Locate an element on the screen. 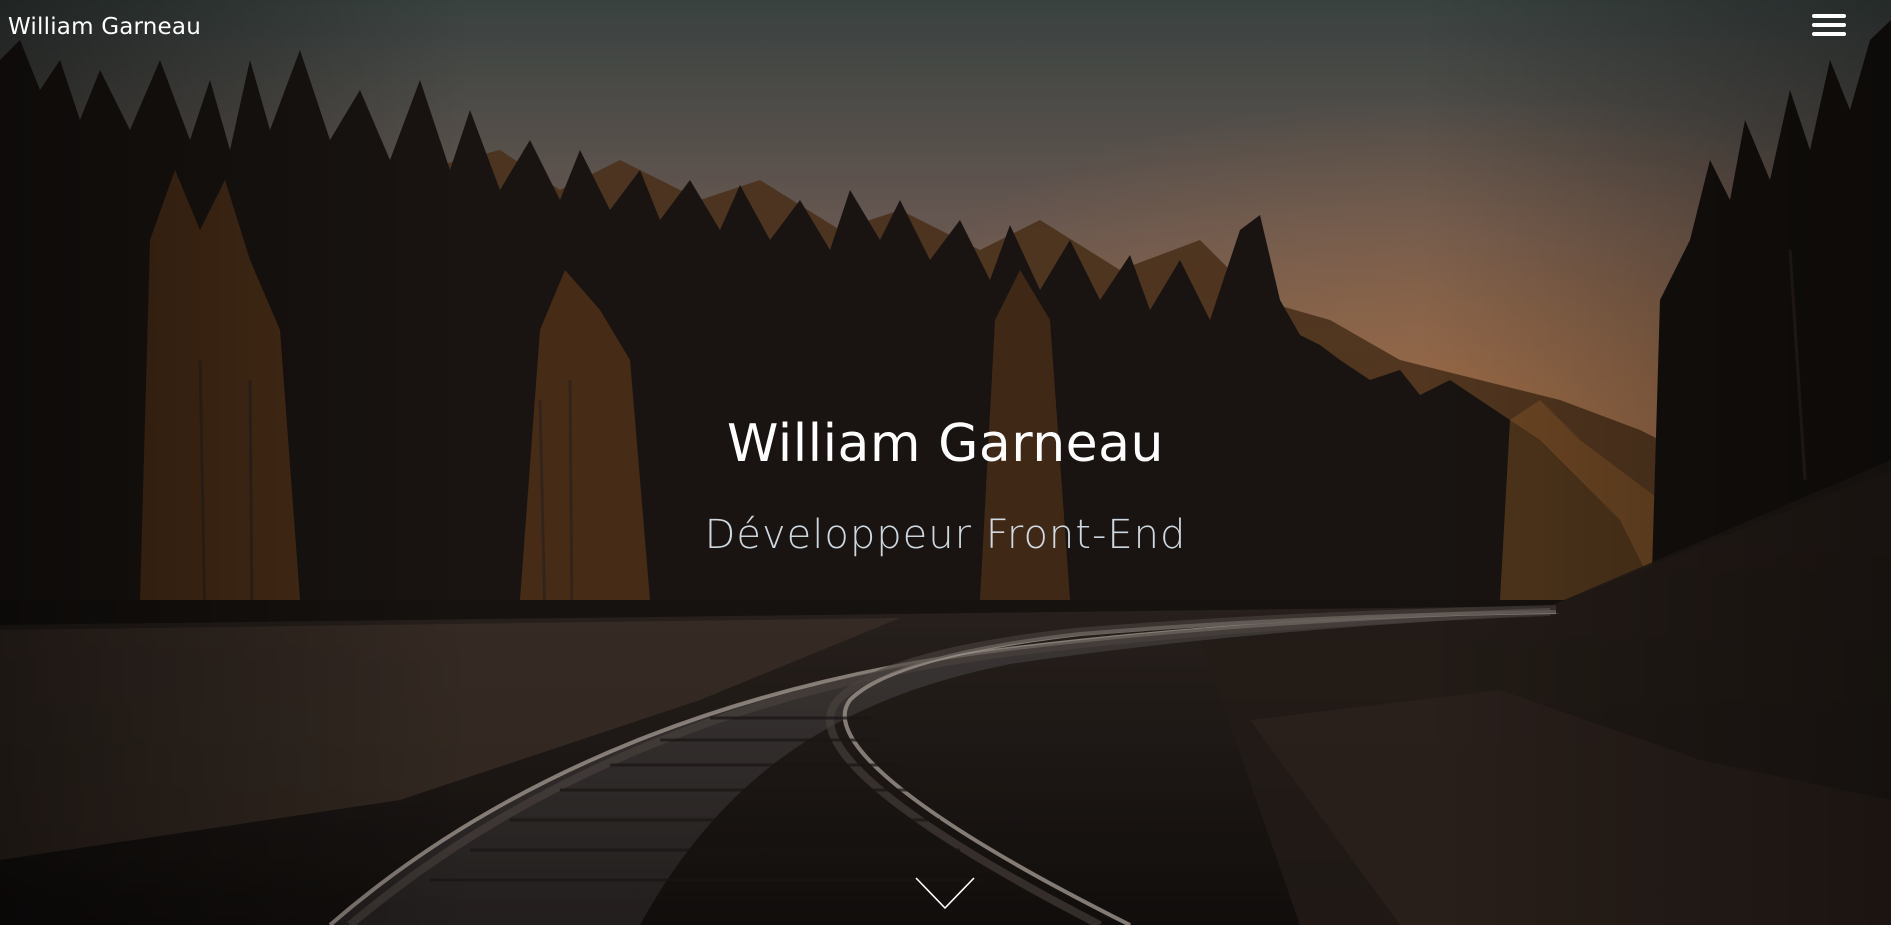 This screenshot has height=925, width=1891. hero-title: William Garneau is located at coordinates (945, 444).